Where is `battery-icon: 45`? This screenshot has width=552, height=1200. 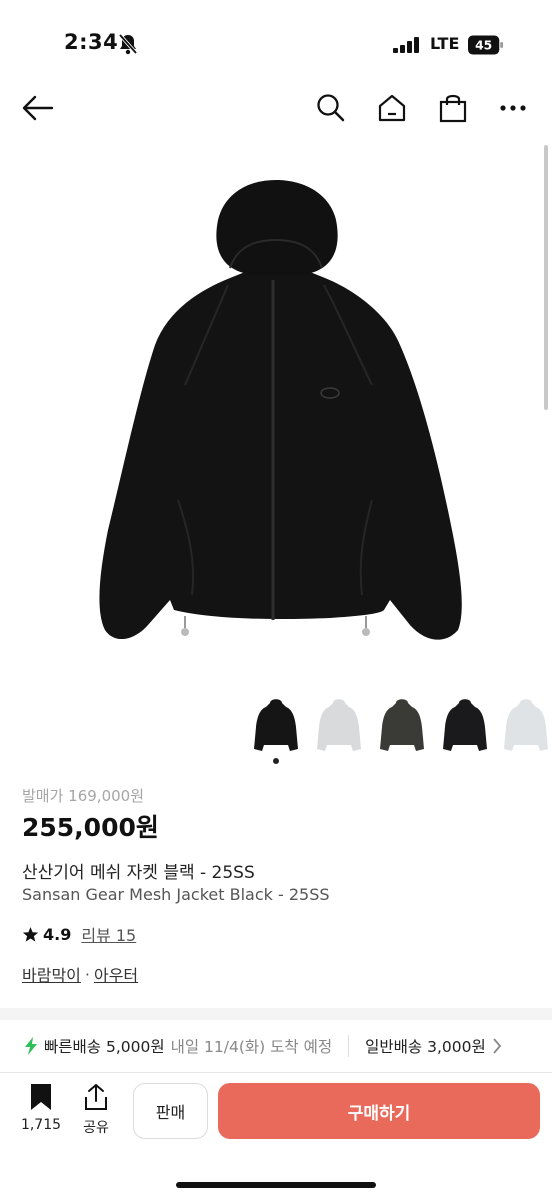
battery-icon: 45 is located at coordinates (486, 45).